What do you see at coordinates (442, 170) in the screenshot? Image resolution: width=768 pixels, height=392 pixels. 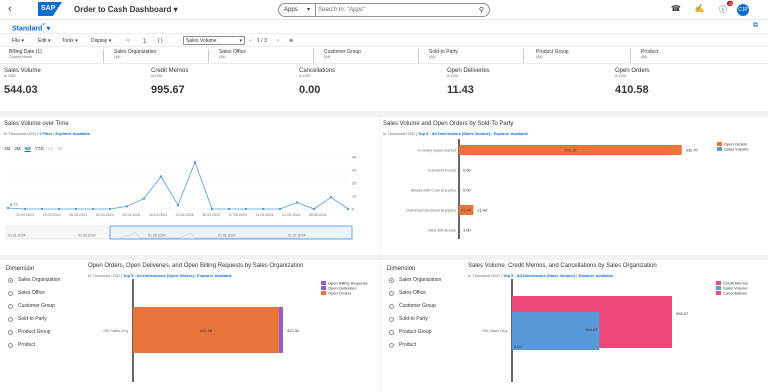 I see `category-label: Coloradd Foods` at bounding box center [442, 170].